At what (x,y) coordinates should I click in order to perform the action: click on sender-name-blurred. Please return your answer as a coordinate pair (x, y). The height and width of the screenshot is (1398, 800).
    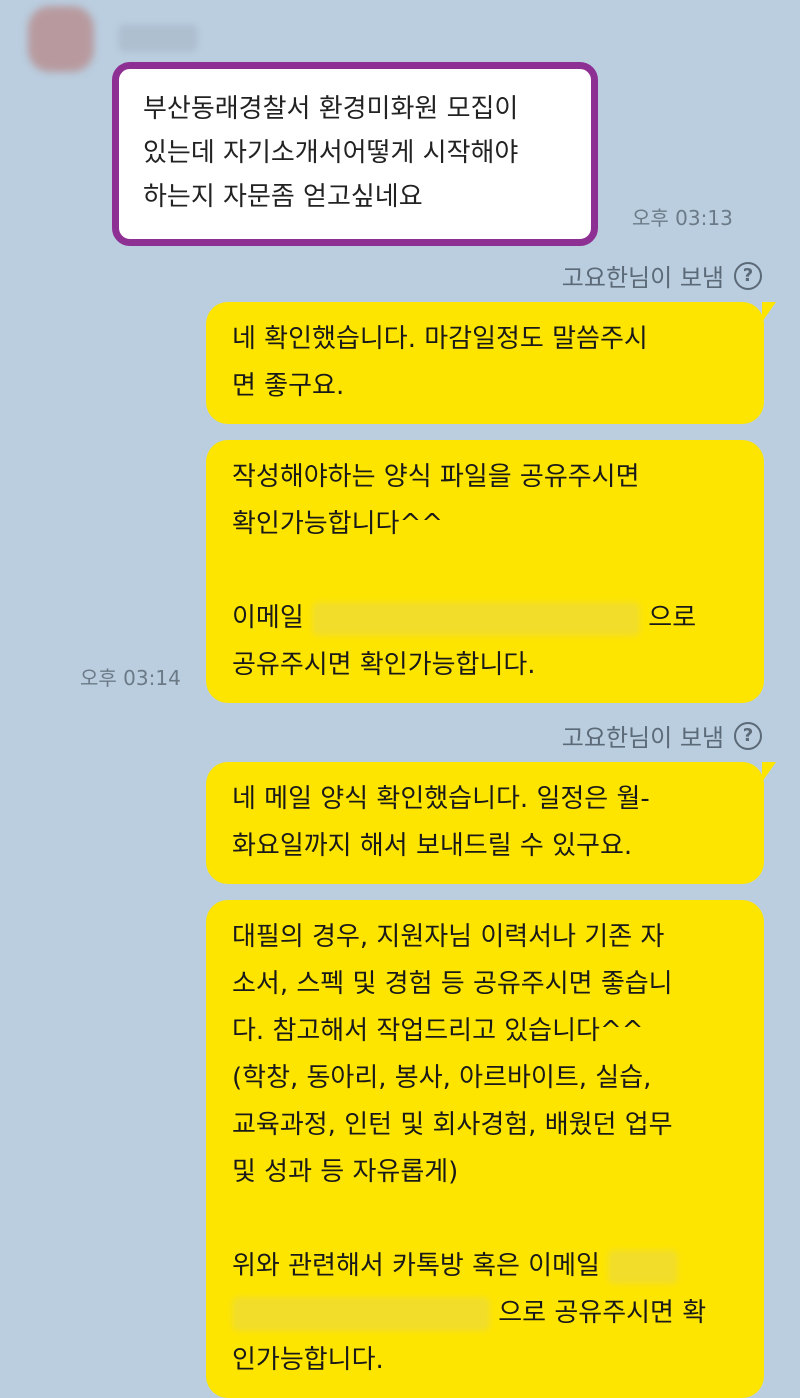
    Looking at the image, I should click on (158, 38).